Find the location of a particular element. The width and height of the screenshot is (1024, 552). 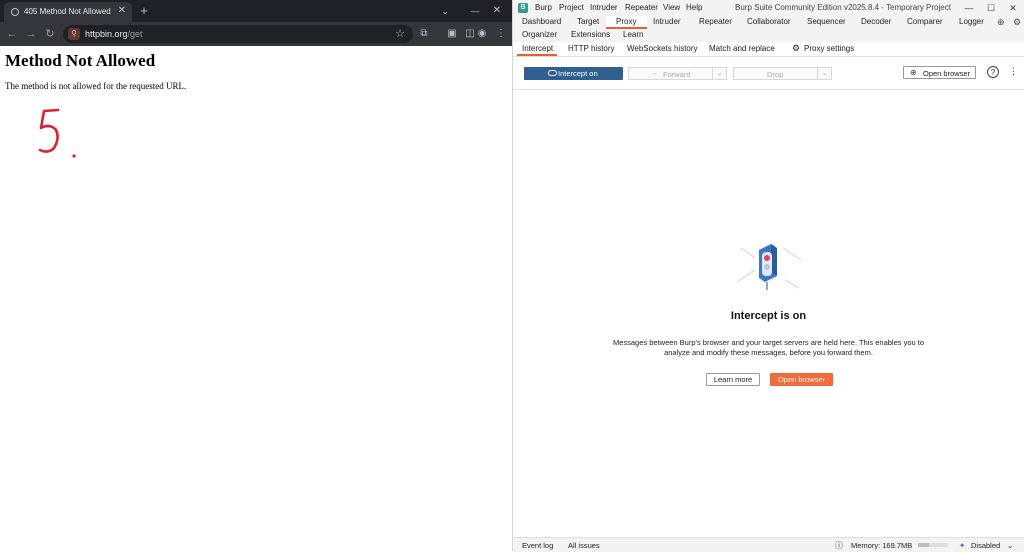

tab-sequencer: Sequencer is located at coordinates (826, 21).